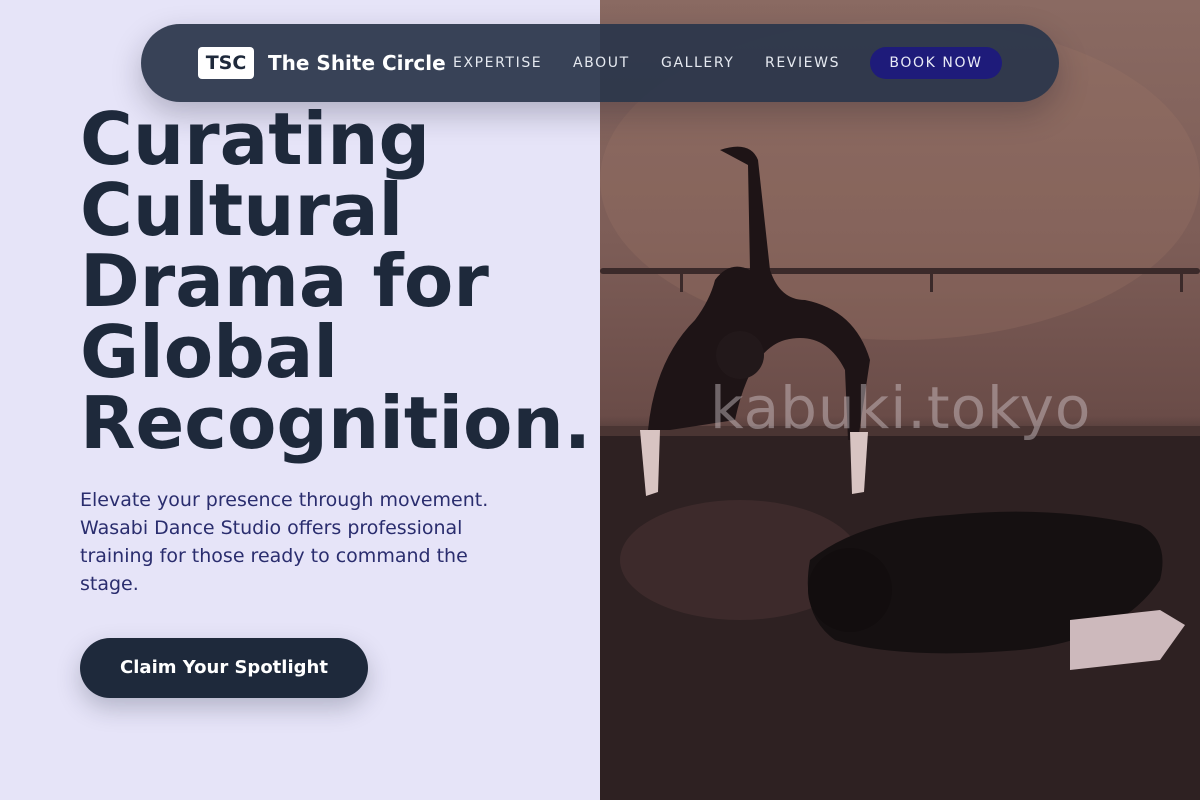 The width and height of the screenshot is (1200, 800). I want to click on nav-link-gallery: GALLERY, so click(697, 63).